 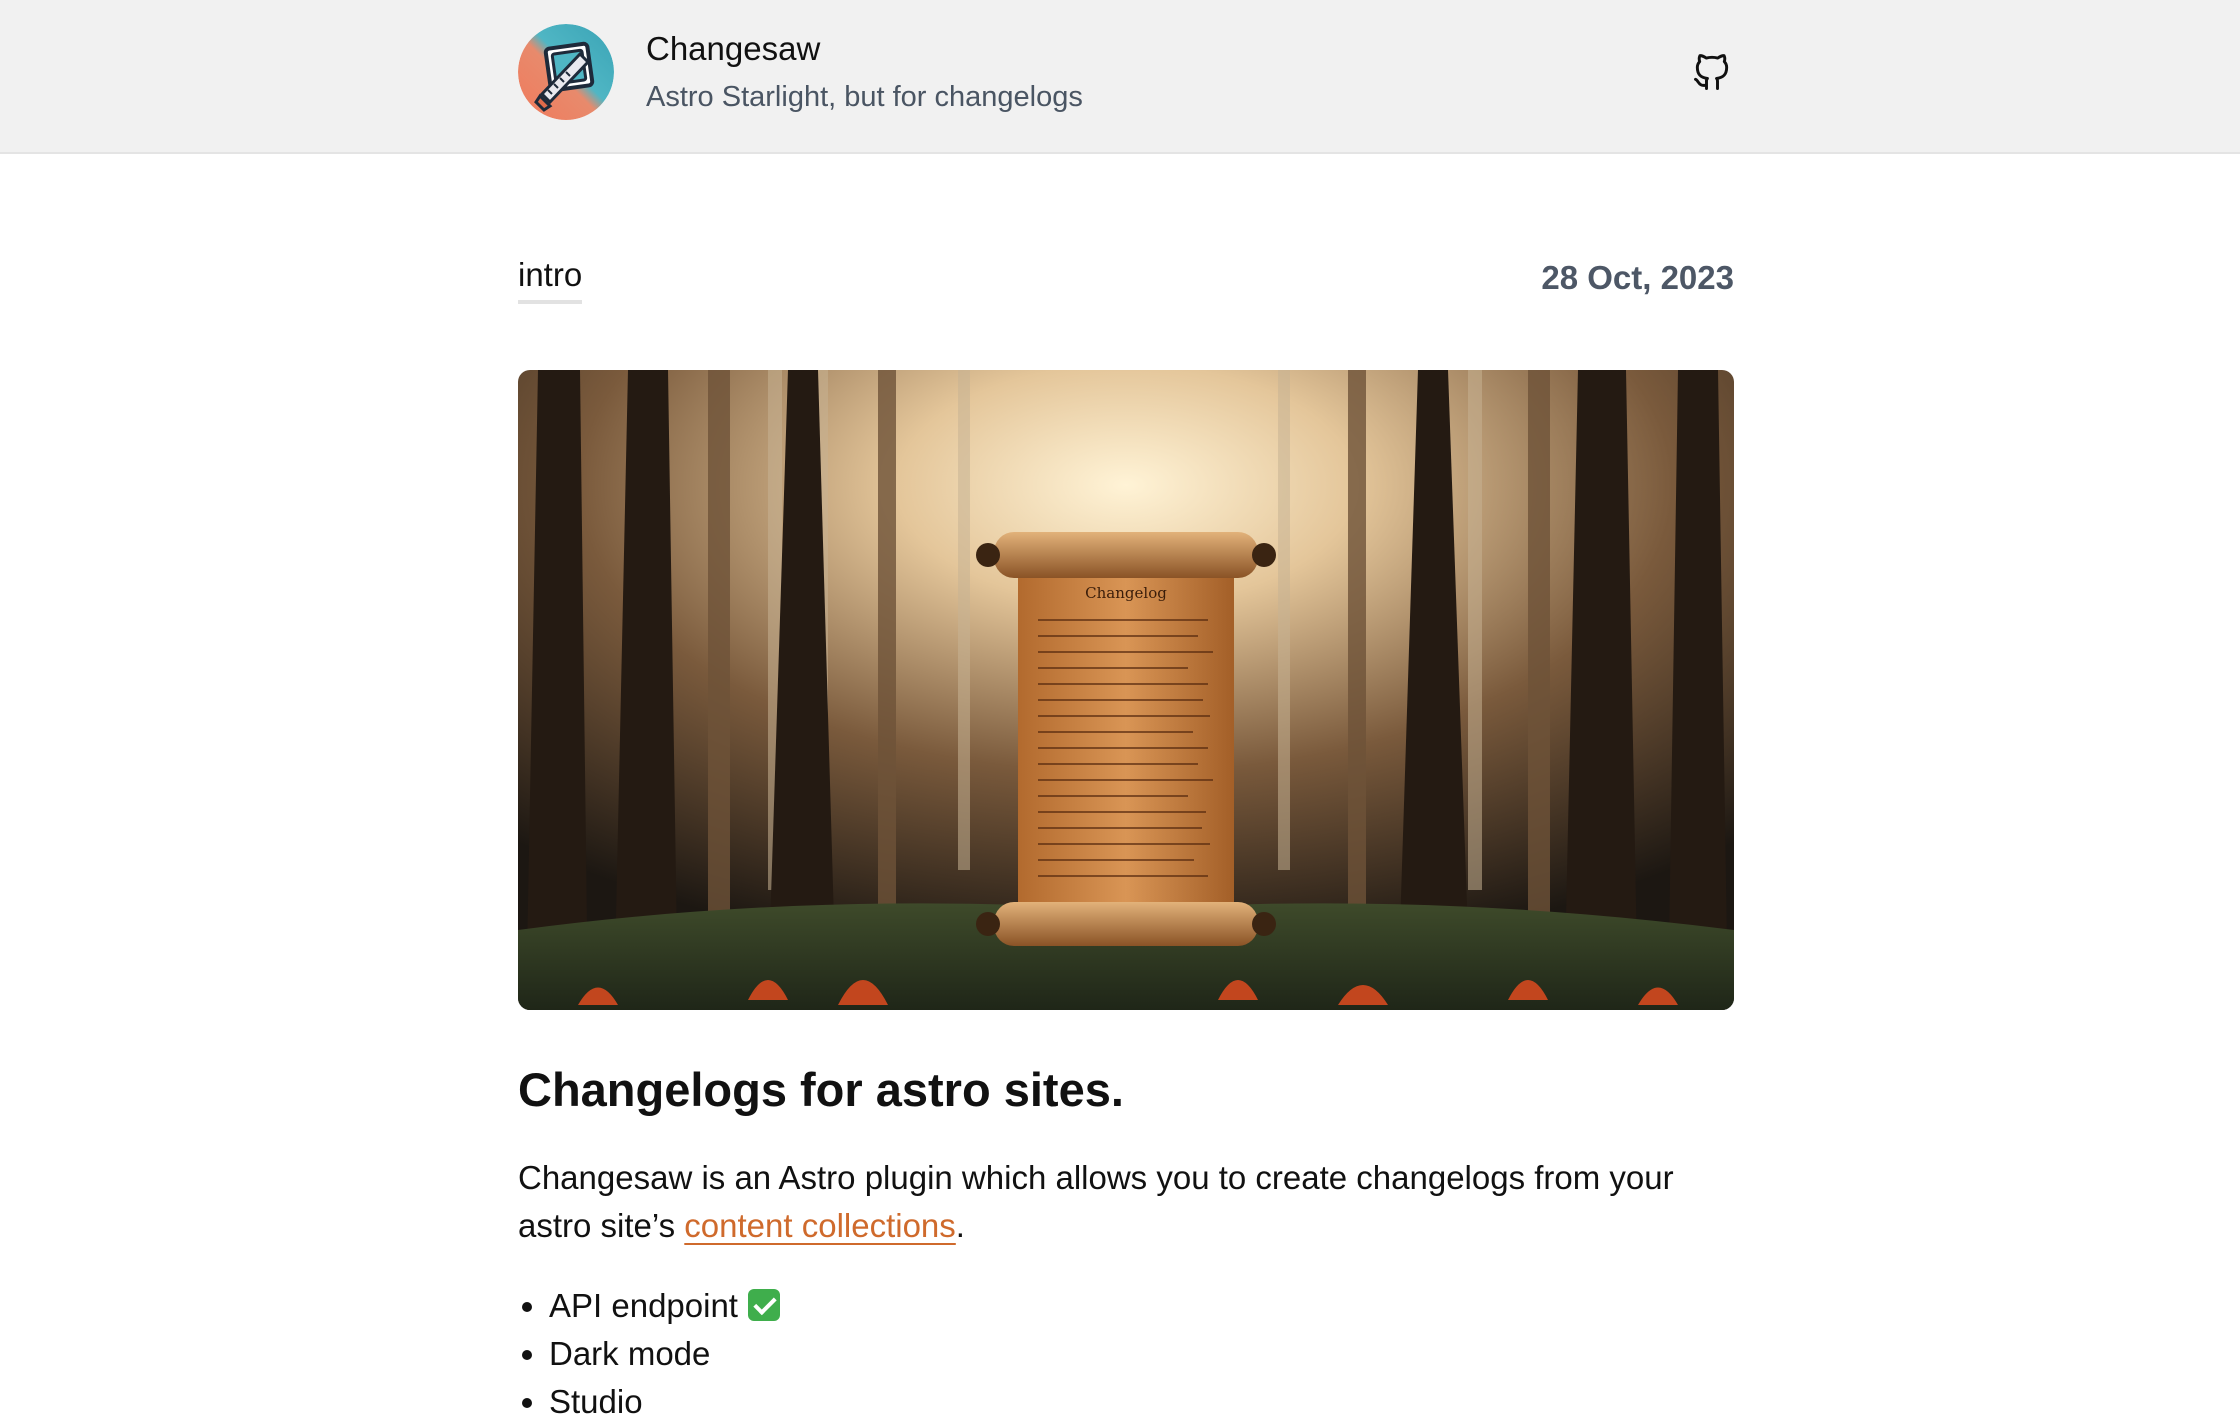 I want to click on site-tagline: Astro Starlight, but for changelogs, so click(x=864, y=97).